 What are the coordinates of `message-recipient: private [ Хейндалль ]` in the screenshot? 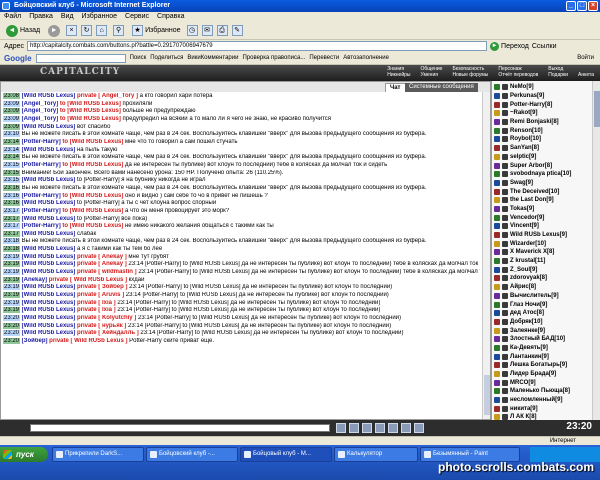 It's located at (107, 333).